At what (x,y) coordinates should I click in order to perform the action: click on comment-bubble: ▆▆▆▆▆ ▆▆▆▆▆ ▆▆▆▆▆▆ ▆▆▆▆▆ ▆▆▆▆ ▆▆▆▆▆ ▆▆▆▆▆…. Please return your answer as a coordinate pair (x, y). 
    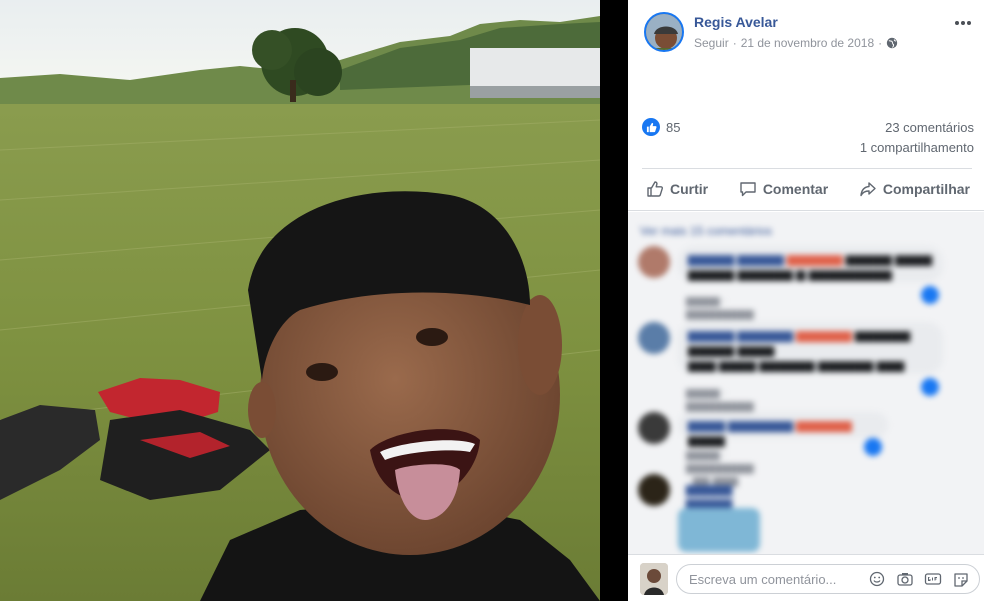
    Looking at the image, I should click on (810, 264).